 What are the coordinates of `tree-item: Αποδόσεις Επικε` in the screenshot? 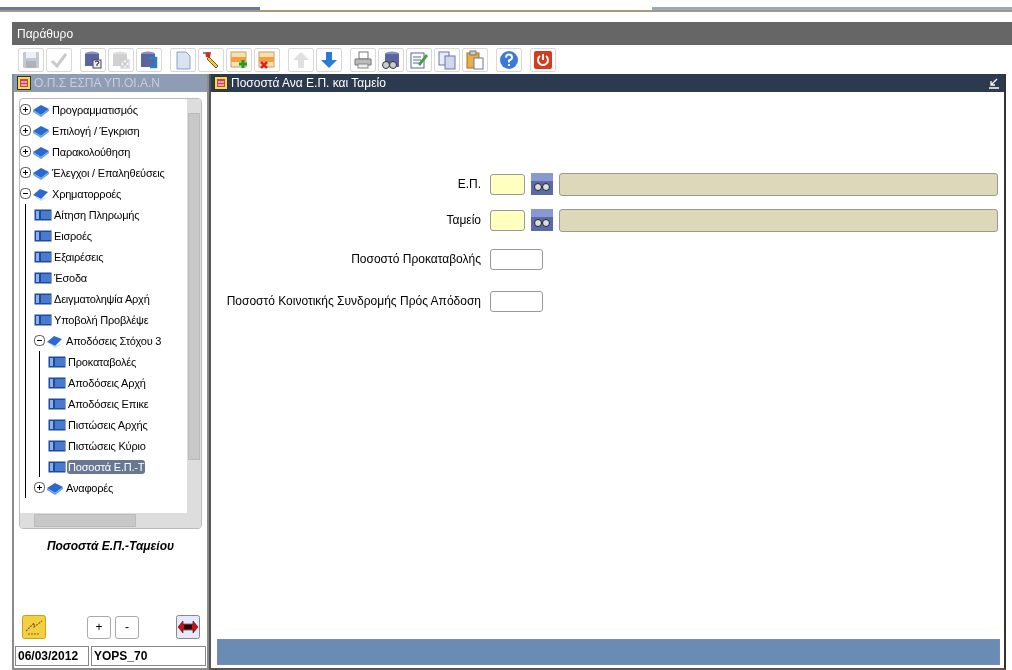 It's located at (108, 403).